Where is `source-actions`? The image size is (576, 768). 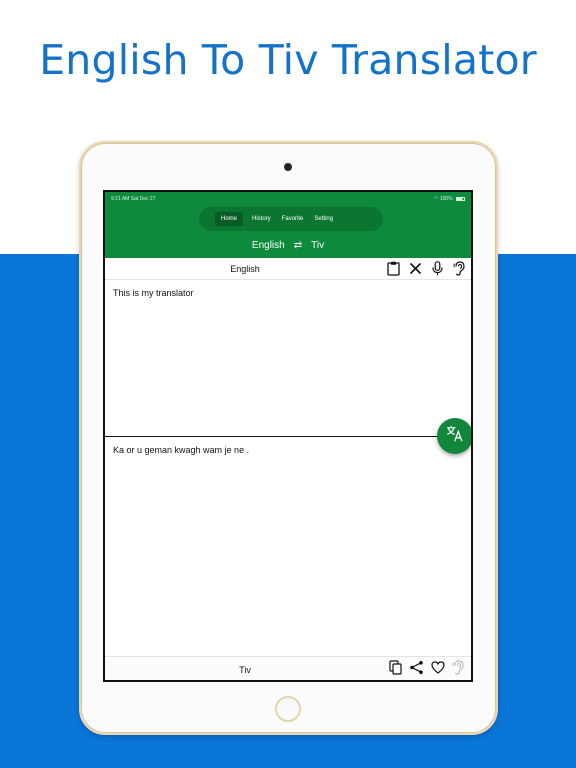
source-actions is located at coordinates (426, 268).